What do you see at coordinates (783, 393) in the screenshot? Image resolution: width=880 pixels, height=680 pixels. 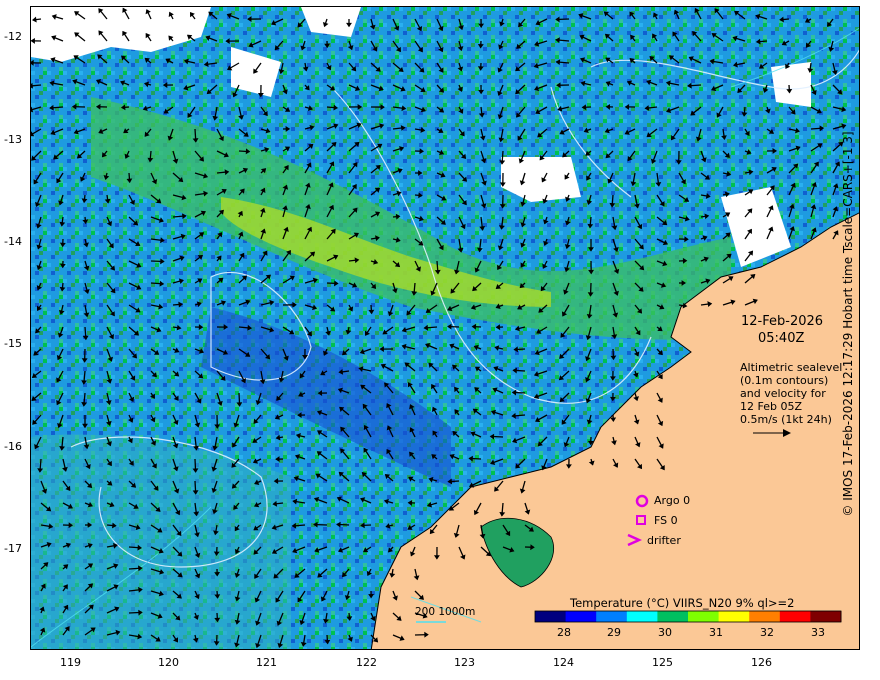 I see `altimetry-note-line: and velocity for` at bounding box center [783, 393].